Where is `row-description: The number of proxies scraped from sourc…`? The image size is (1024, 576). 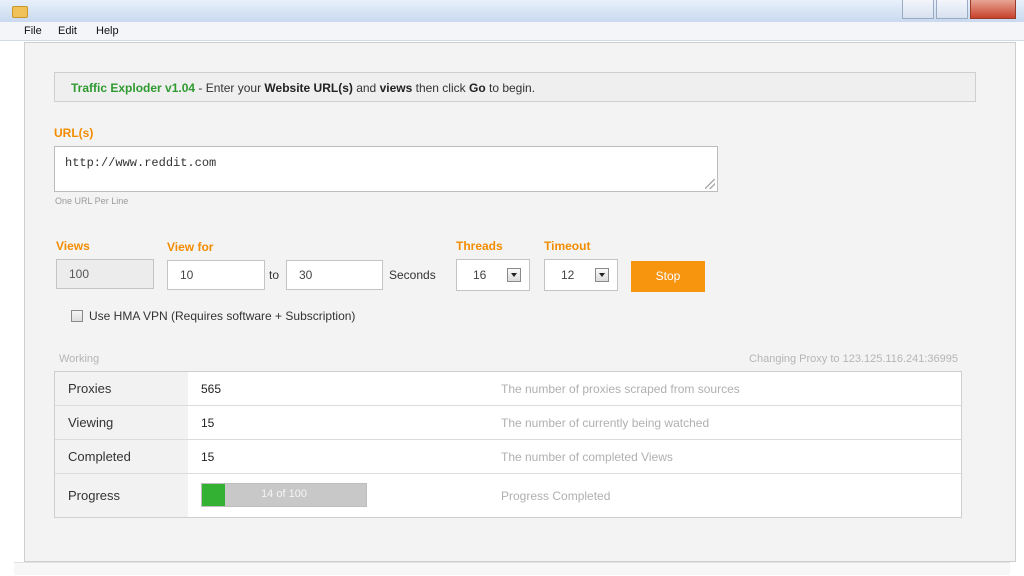 row-description: The number of proxies scraped from sourc… is located at coordinates (620, 389).